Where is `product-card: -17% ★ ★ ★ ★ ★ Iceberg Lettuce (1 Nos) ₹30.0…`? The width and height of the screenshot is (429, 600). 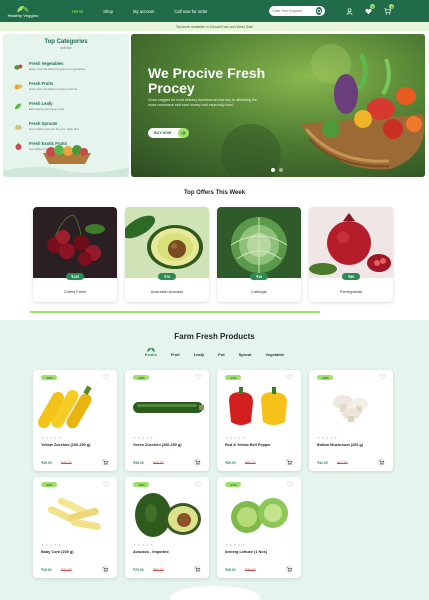
product-card: -17% ★ ★ ★ ★ ★ Iceberg Lettuce (1 Nos) ₹30.0… is located at coordinates (259, 527).